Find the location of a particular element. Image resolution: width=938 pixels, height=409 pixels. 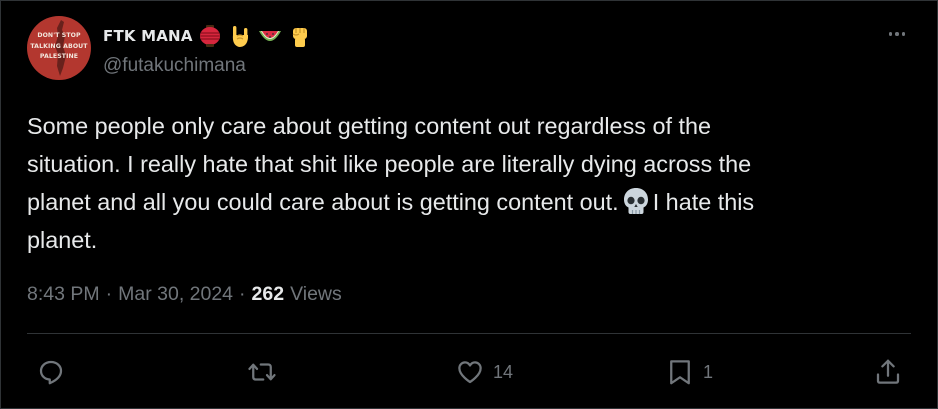

author-name-row: FTK MANA is located at coordinates (208, 36).